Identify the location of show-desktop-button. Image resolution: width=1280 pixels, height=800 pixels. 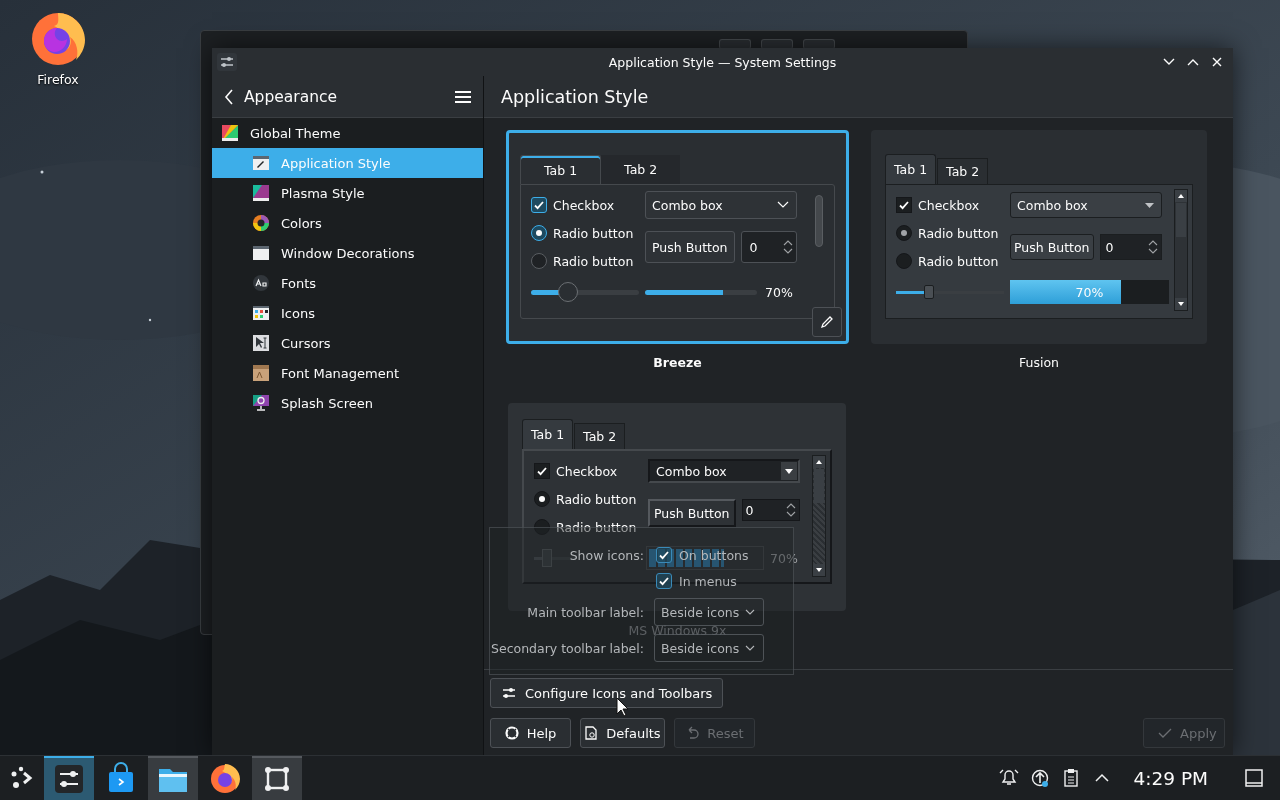
(1254, 778).